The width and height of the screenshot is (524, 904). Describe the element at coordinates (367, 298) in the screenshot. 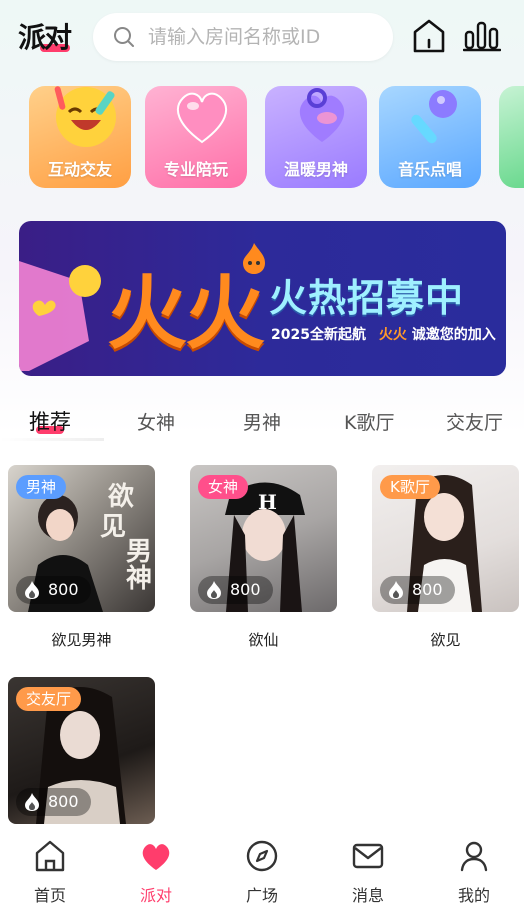

I see `banner-title: 火热招募中` at that location.